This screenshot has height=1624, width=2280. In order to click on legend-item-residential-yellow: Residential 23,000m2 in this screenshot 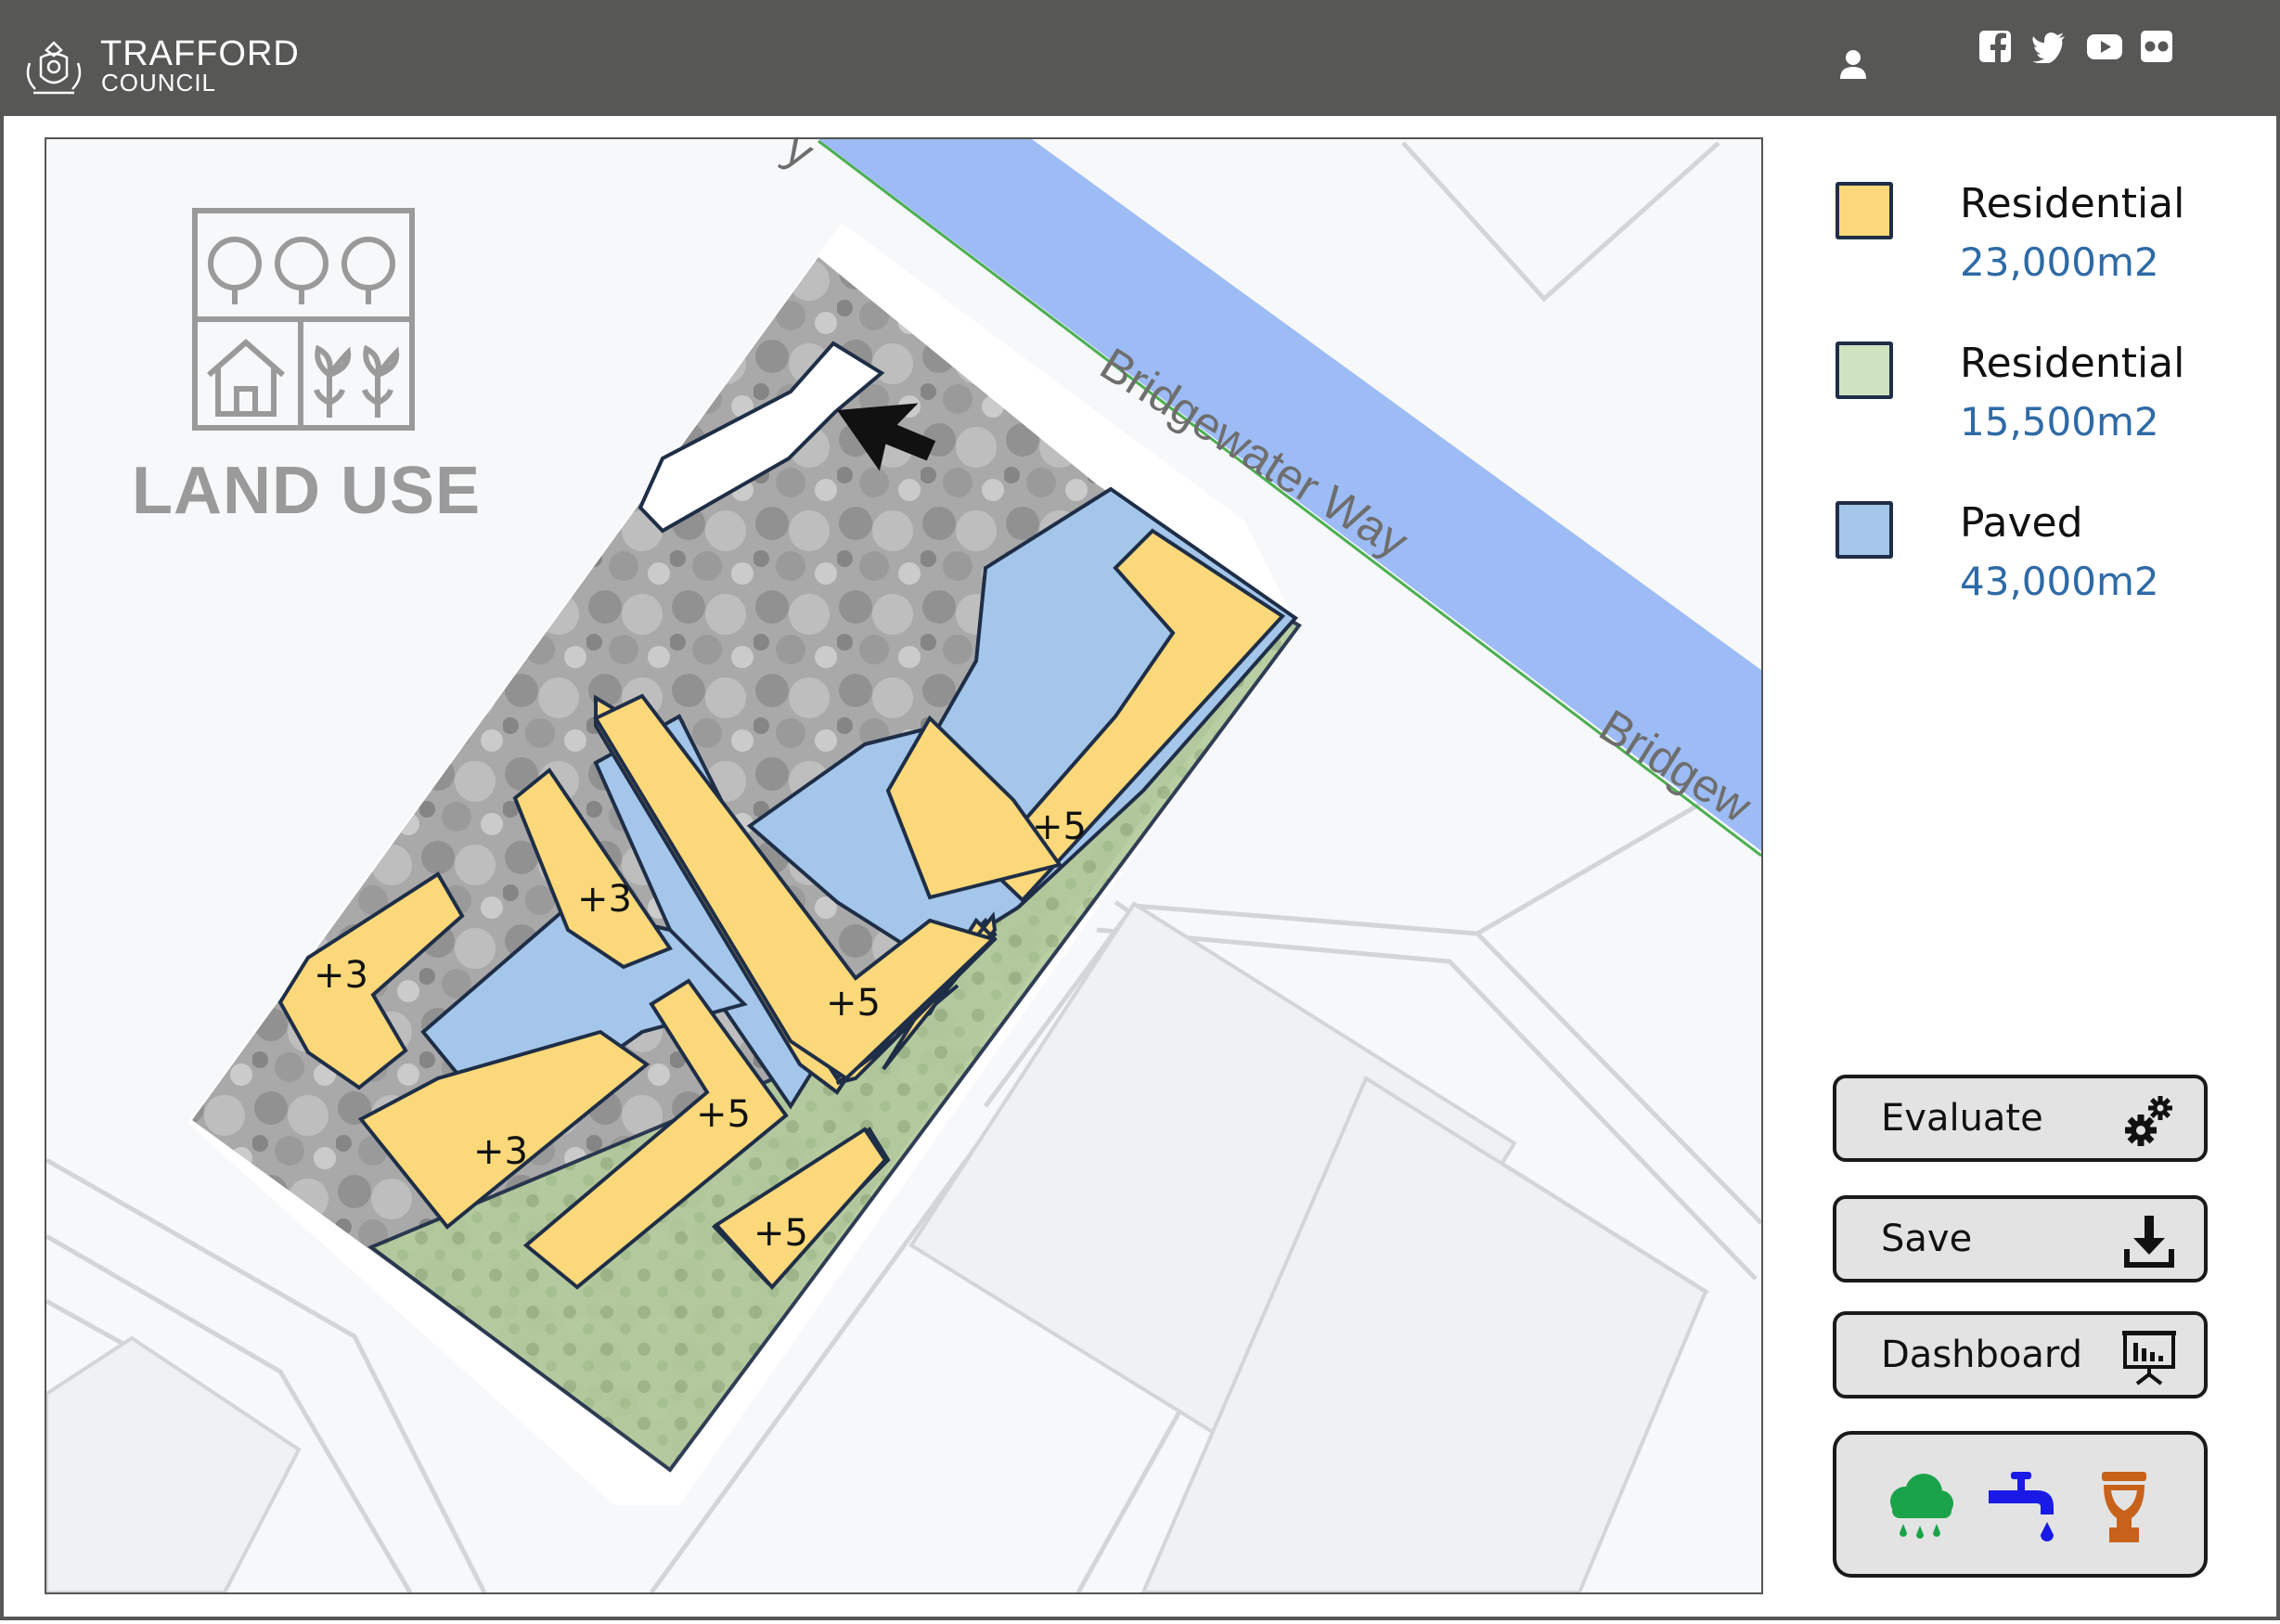, I will do `click(2040, 242)`.